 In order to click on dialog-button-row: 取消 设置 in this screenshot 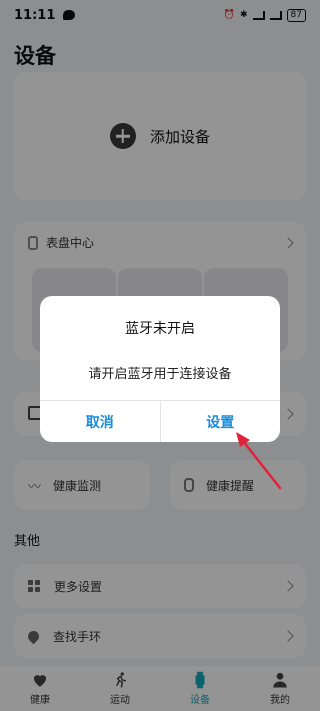, I will do `click(160, 421)`.